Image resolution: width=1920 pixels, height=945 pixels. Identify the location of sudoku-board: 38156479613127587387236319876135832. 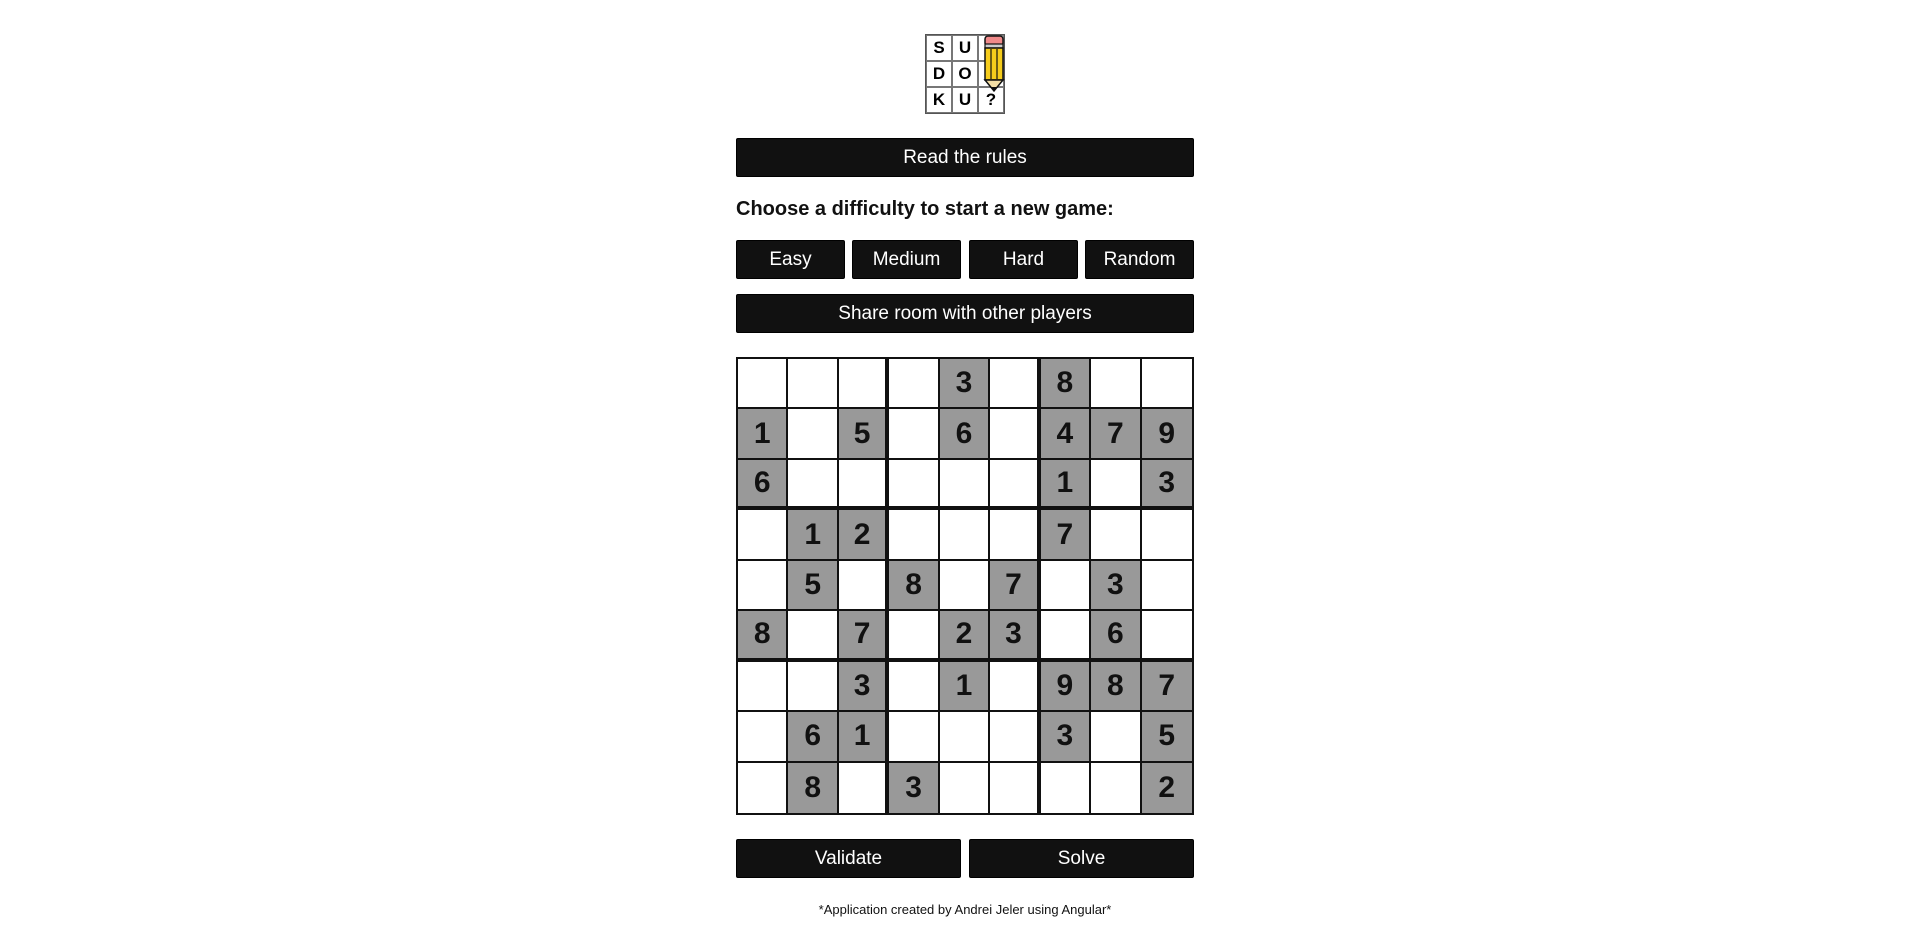
(965, 586).